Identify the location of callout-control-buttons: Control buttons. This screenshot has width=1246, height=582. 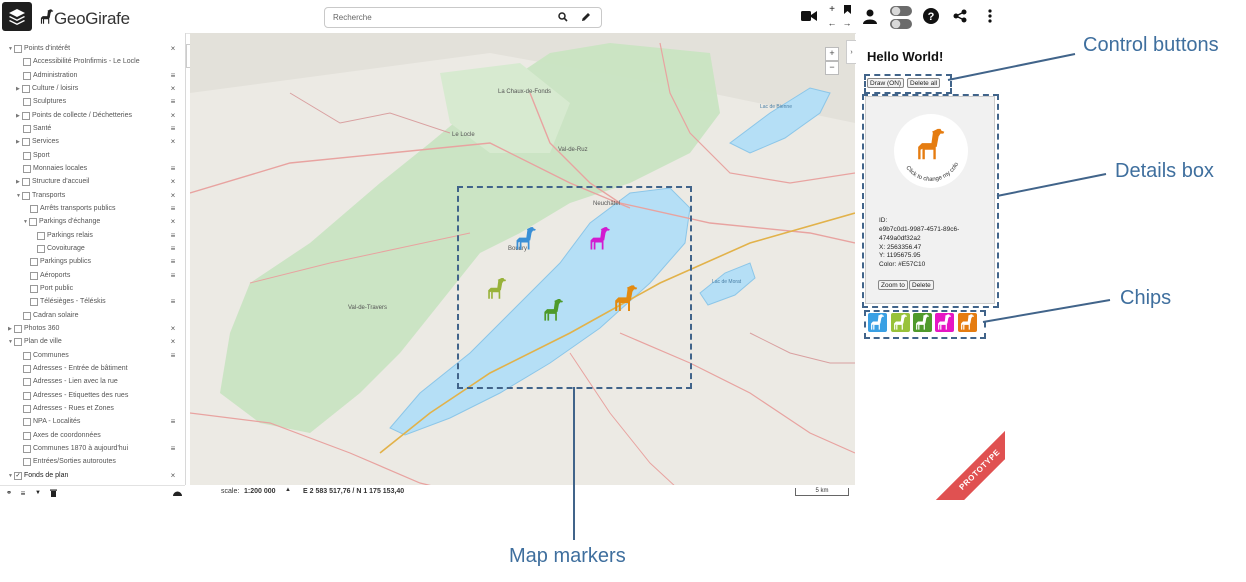
(1151, 45).